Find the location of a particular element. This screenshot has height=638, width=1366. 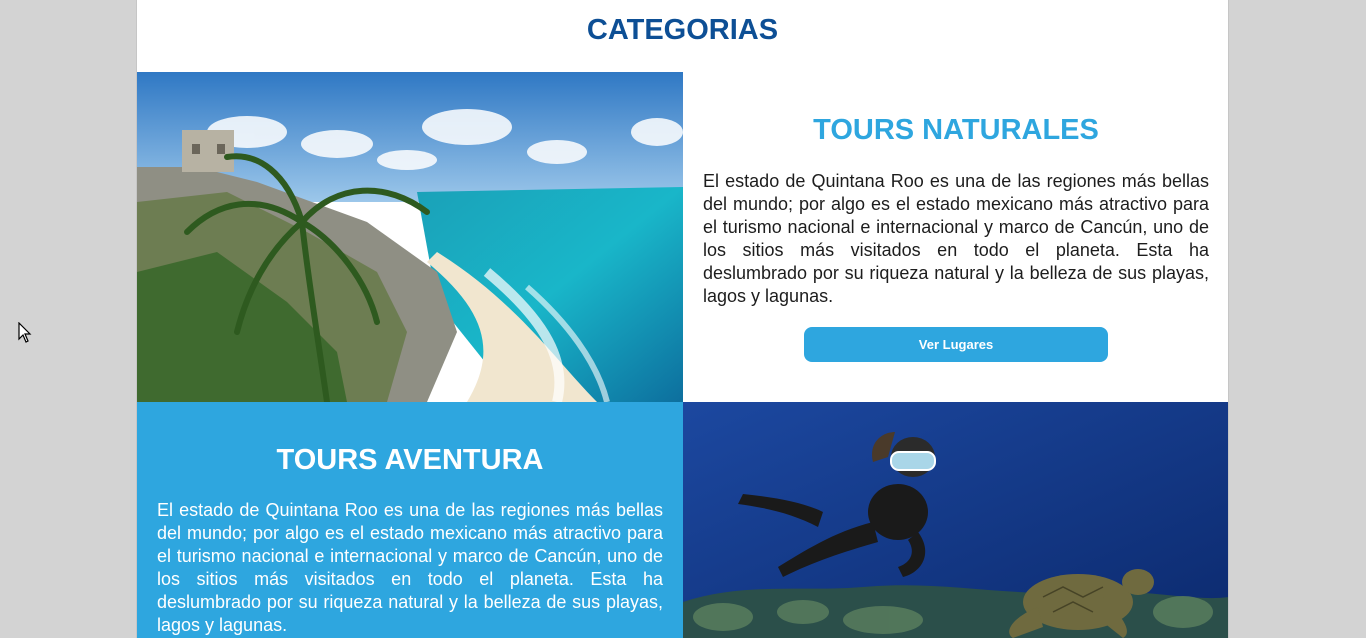

tours-aventura-title: TOURS AVENTURA is located at coordinates (410, 460).